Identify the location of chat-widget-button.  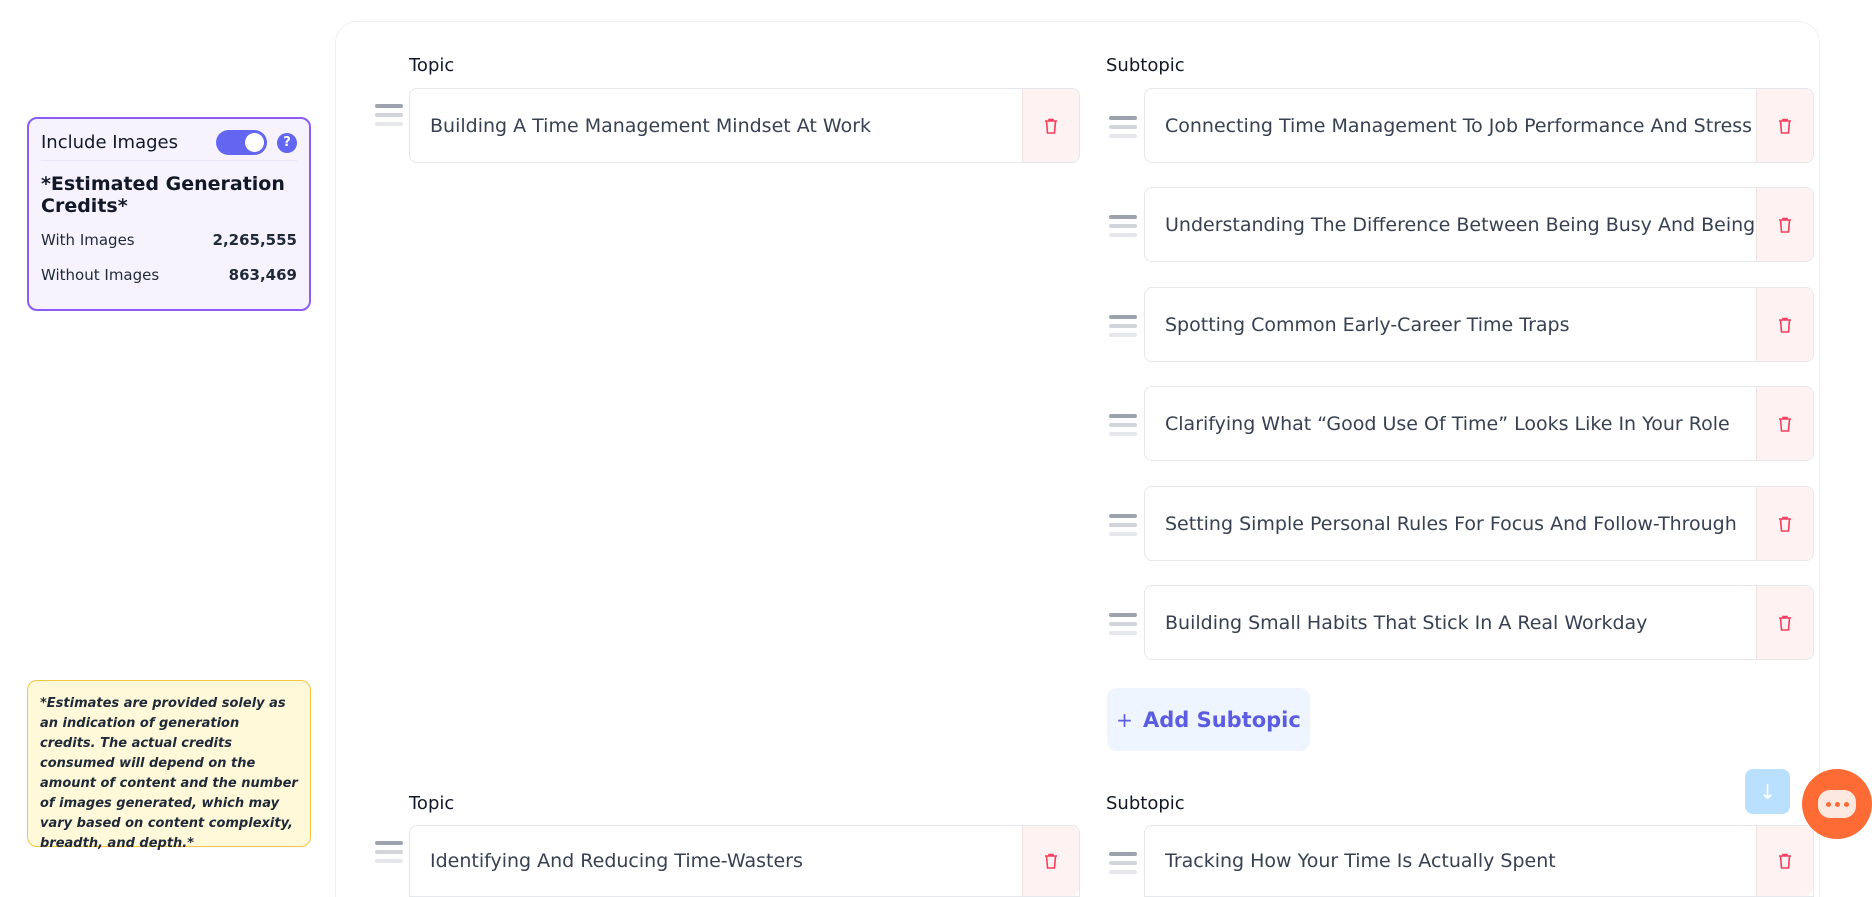
(1837, 804).